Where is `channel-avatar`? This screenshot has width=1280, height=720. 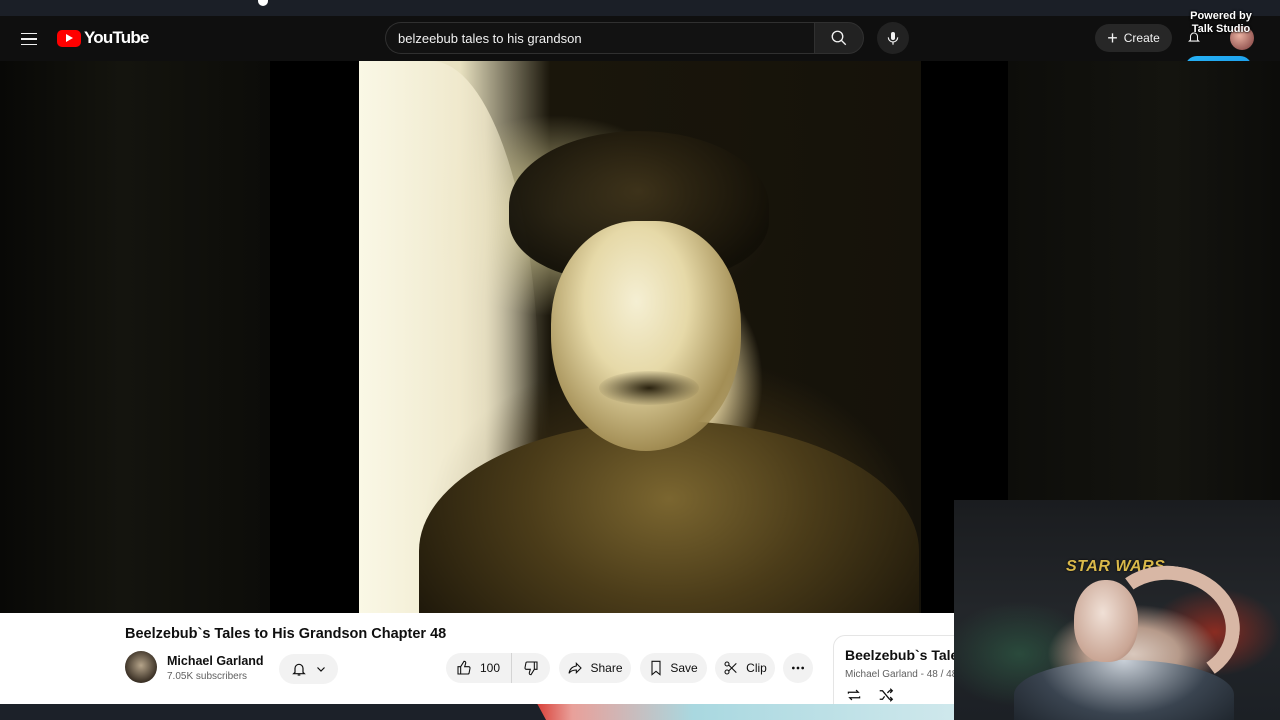 channel-avatar is located at coordinates (141, 667).